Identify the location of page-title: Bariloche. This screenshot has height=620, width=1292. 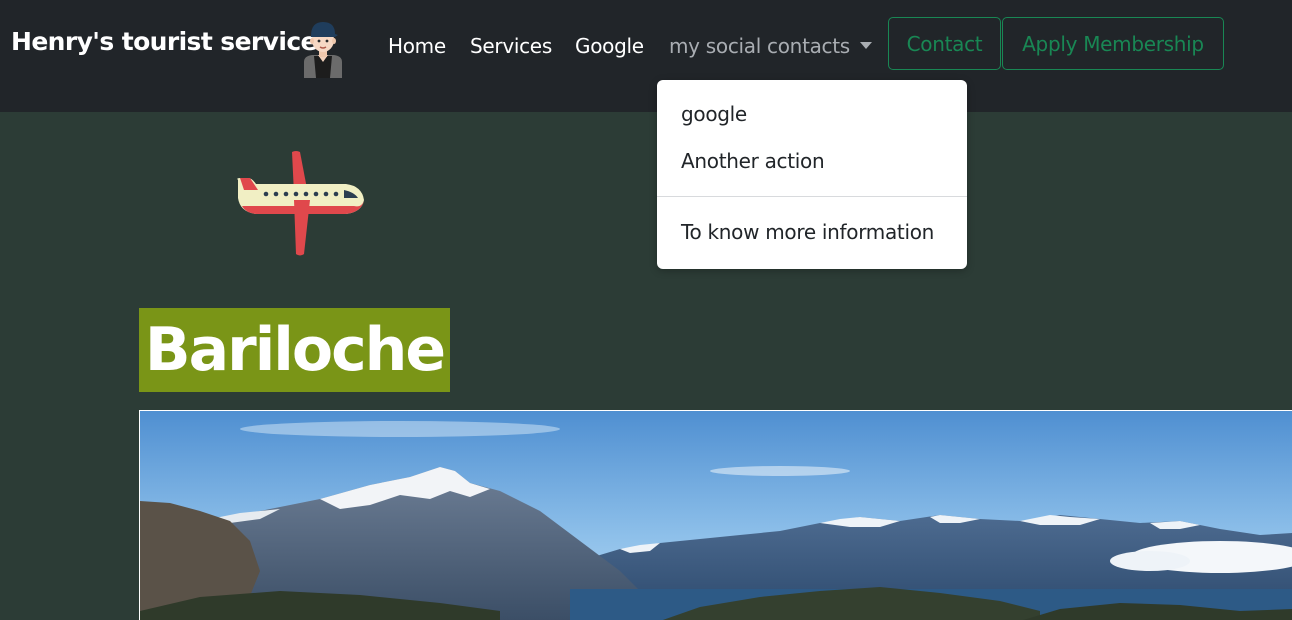
(295, 350).